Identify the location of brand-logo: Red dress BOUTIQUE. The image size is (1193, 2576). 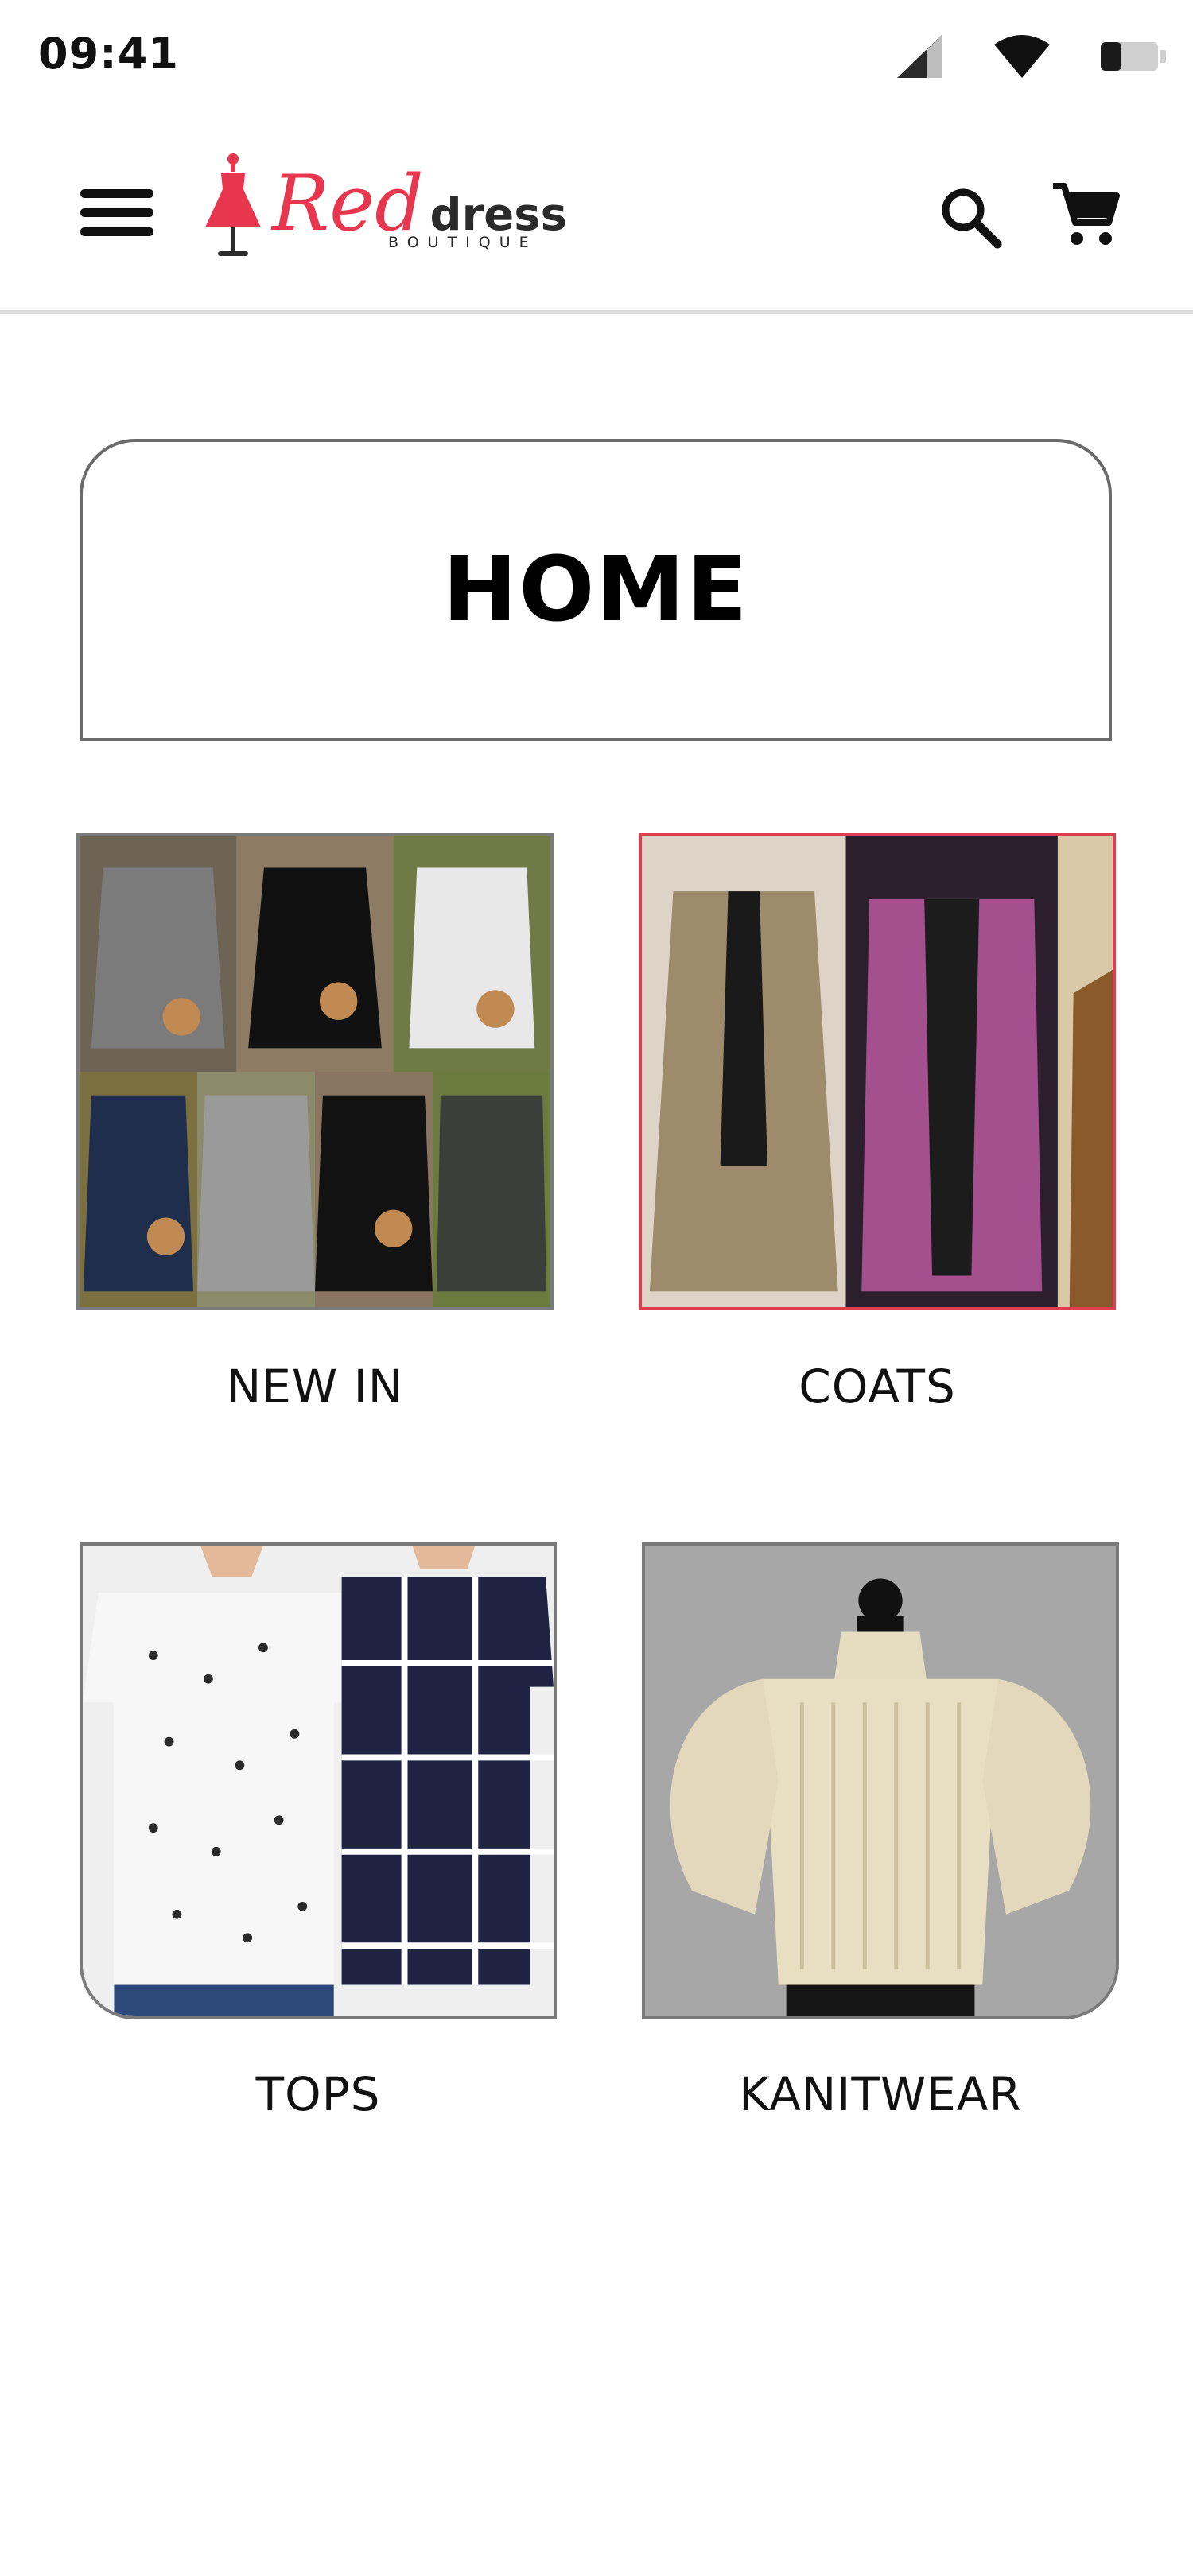
(383, 210).